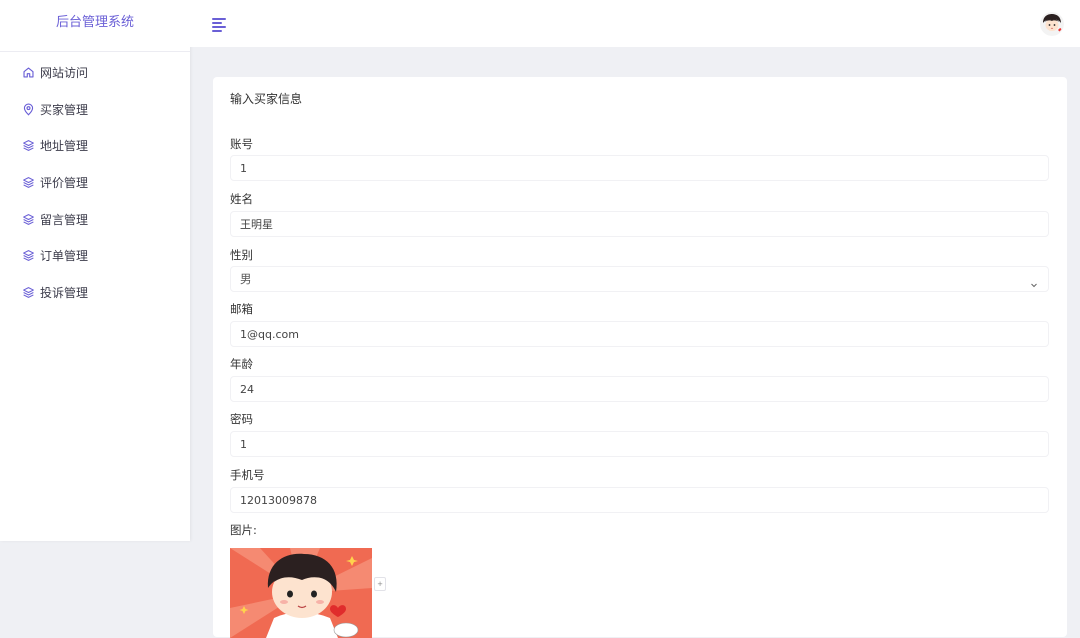 The height and width of the screenshot is (638, 1080). Describe the element at coordinates (1034, 280) in the screenshot. I see `chevron-down-icon` at that location.